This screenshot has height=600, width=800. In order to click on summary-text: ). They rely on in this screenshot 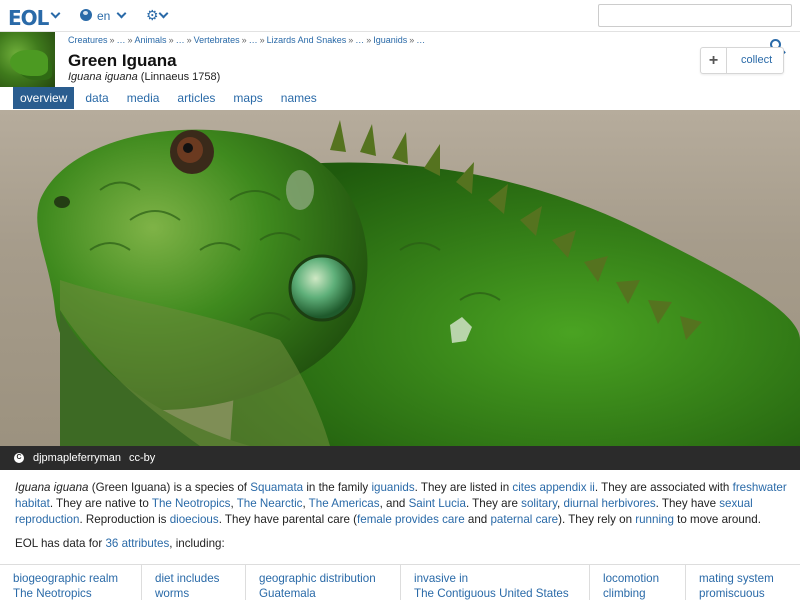, I will do `click(597, 519)`.